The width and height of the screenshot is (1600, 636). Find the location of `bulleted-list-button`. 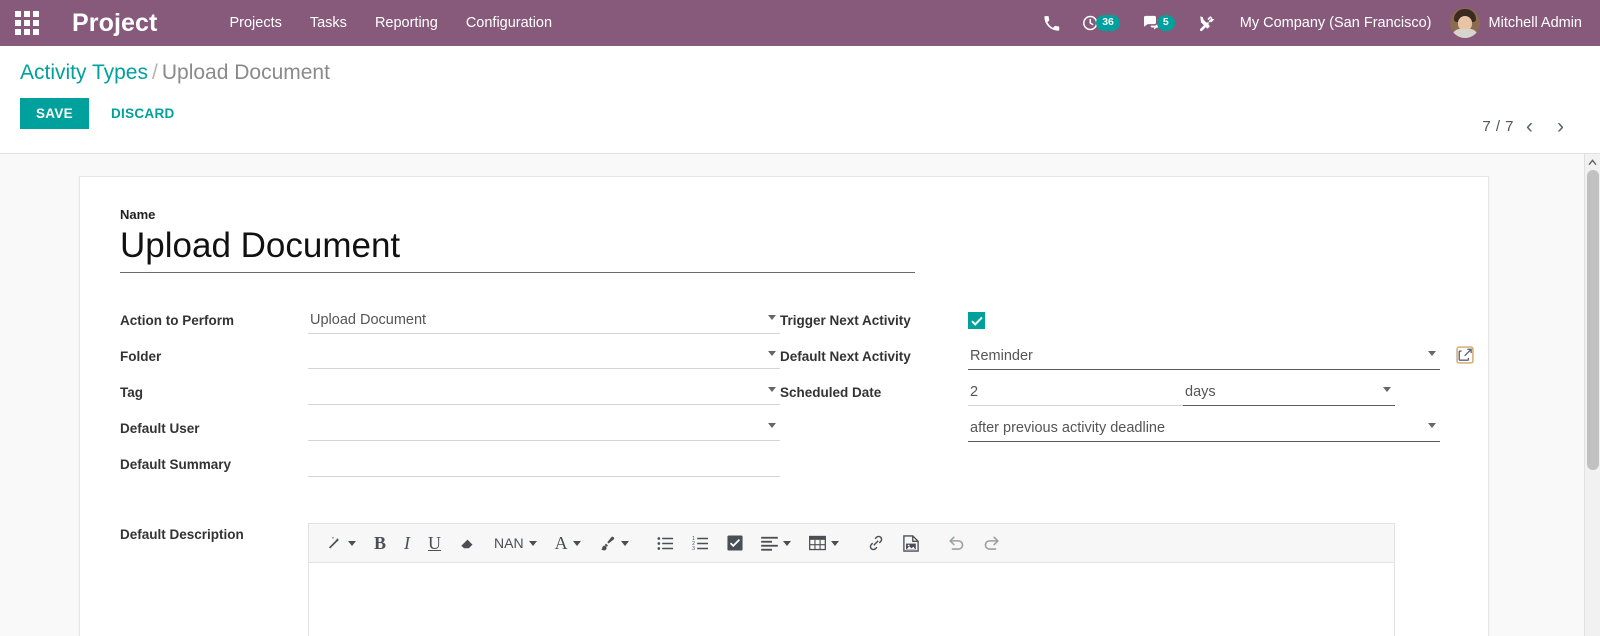

bulleted-list-button is located at coordinates (665, 543).